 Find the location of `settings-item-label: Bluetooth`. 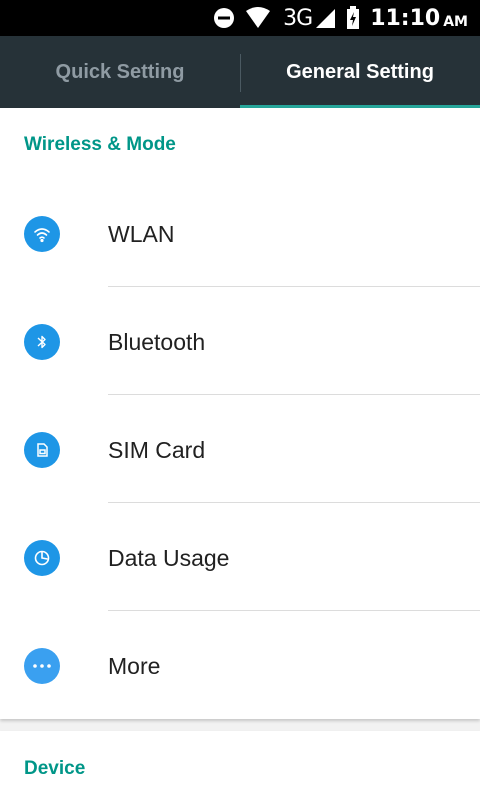

settings-item-label: Bluetooth is located at coordinates (157, 341).